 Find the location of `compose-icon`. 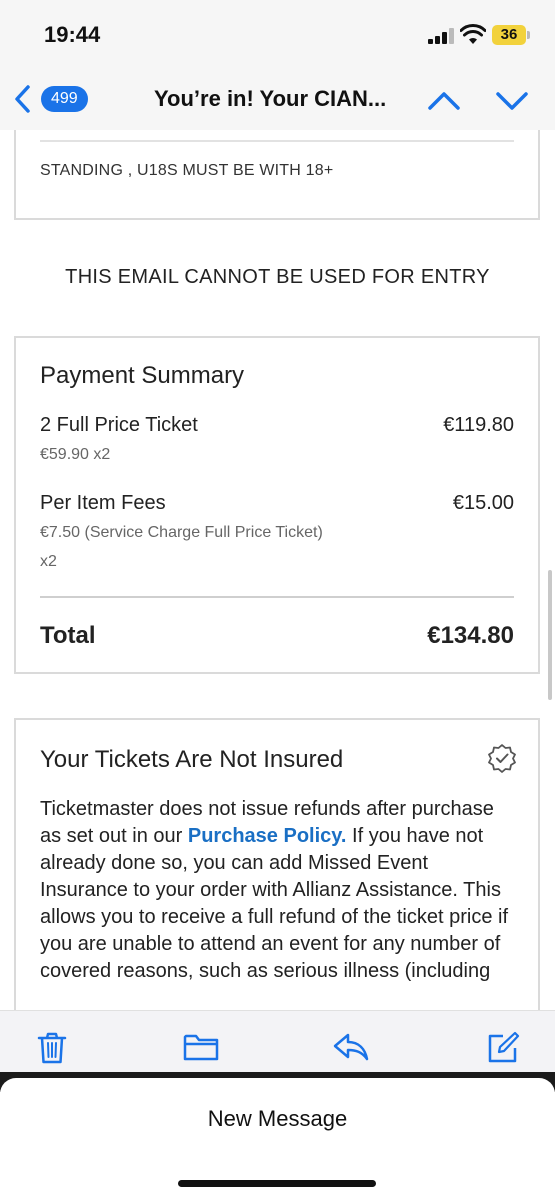

compose-icon is located at coordinates (503, 1048).